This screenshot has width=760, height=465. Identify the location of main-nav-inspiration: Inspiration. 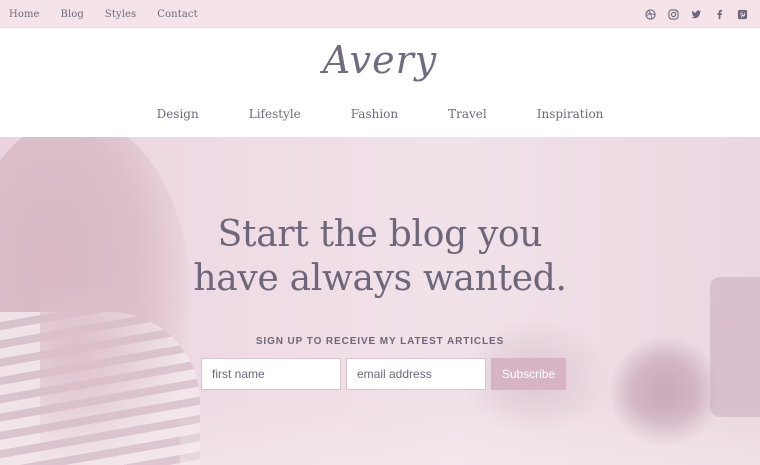
(570, 114).